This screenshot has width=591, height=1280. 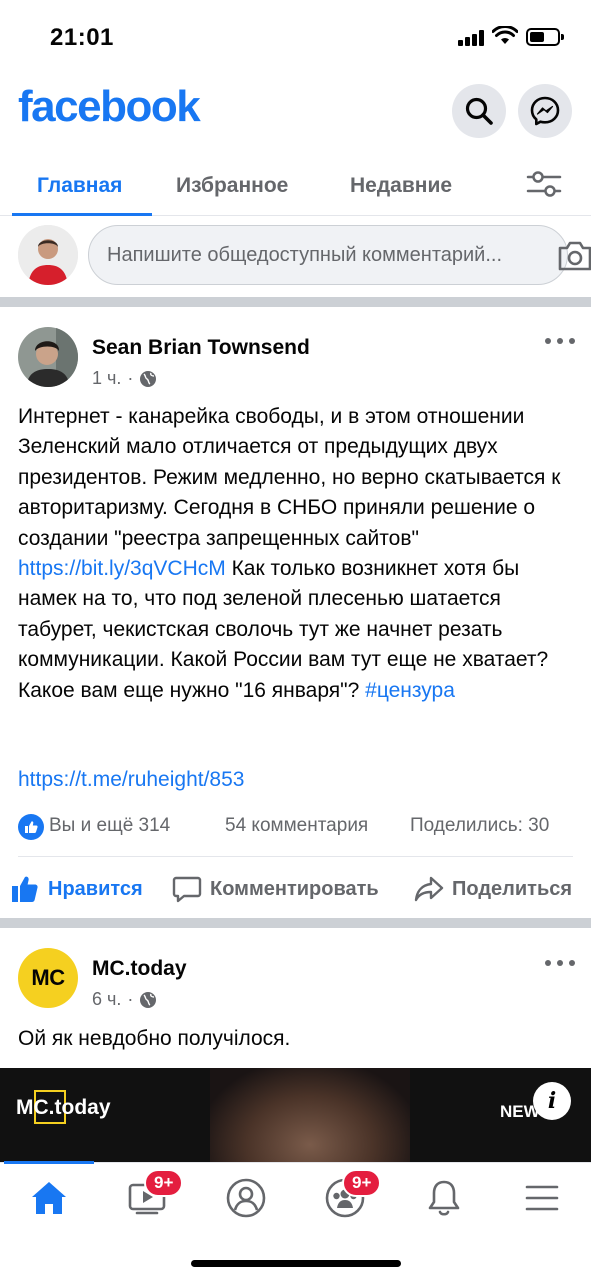 What do you see at coordinates (124, 999) in the screenshot?
I see `post-meta: 6 ч. ·` at bounding box center [124, 999].